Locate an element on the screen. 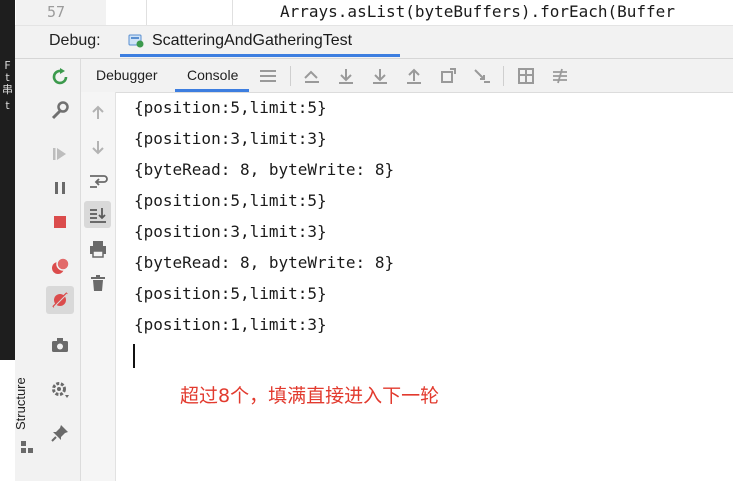 The height and width of the screenshot is (481, 733). settings-icon is located at coordinates (60, 389).